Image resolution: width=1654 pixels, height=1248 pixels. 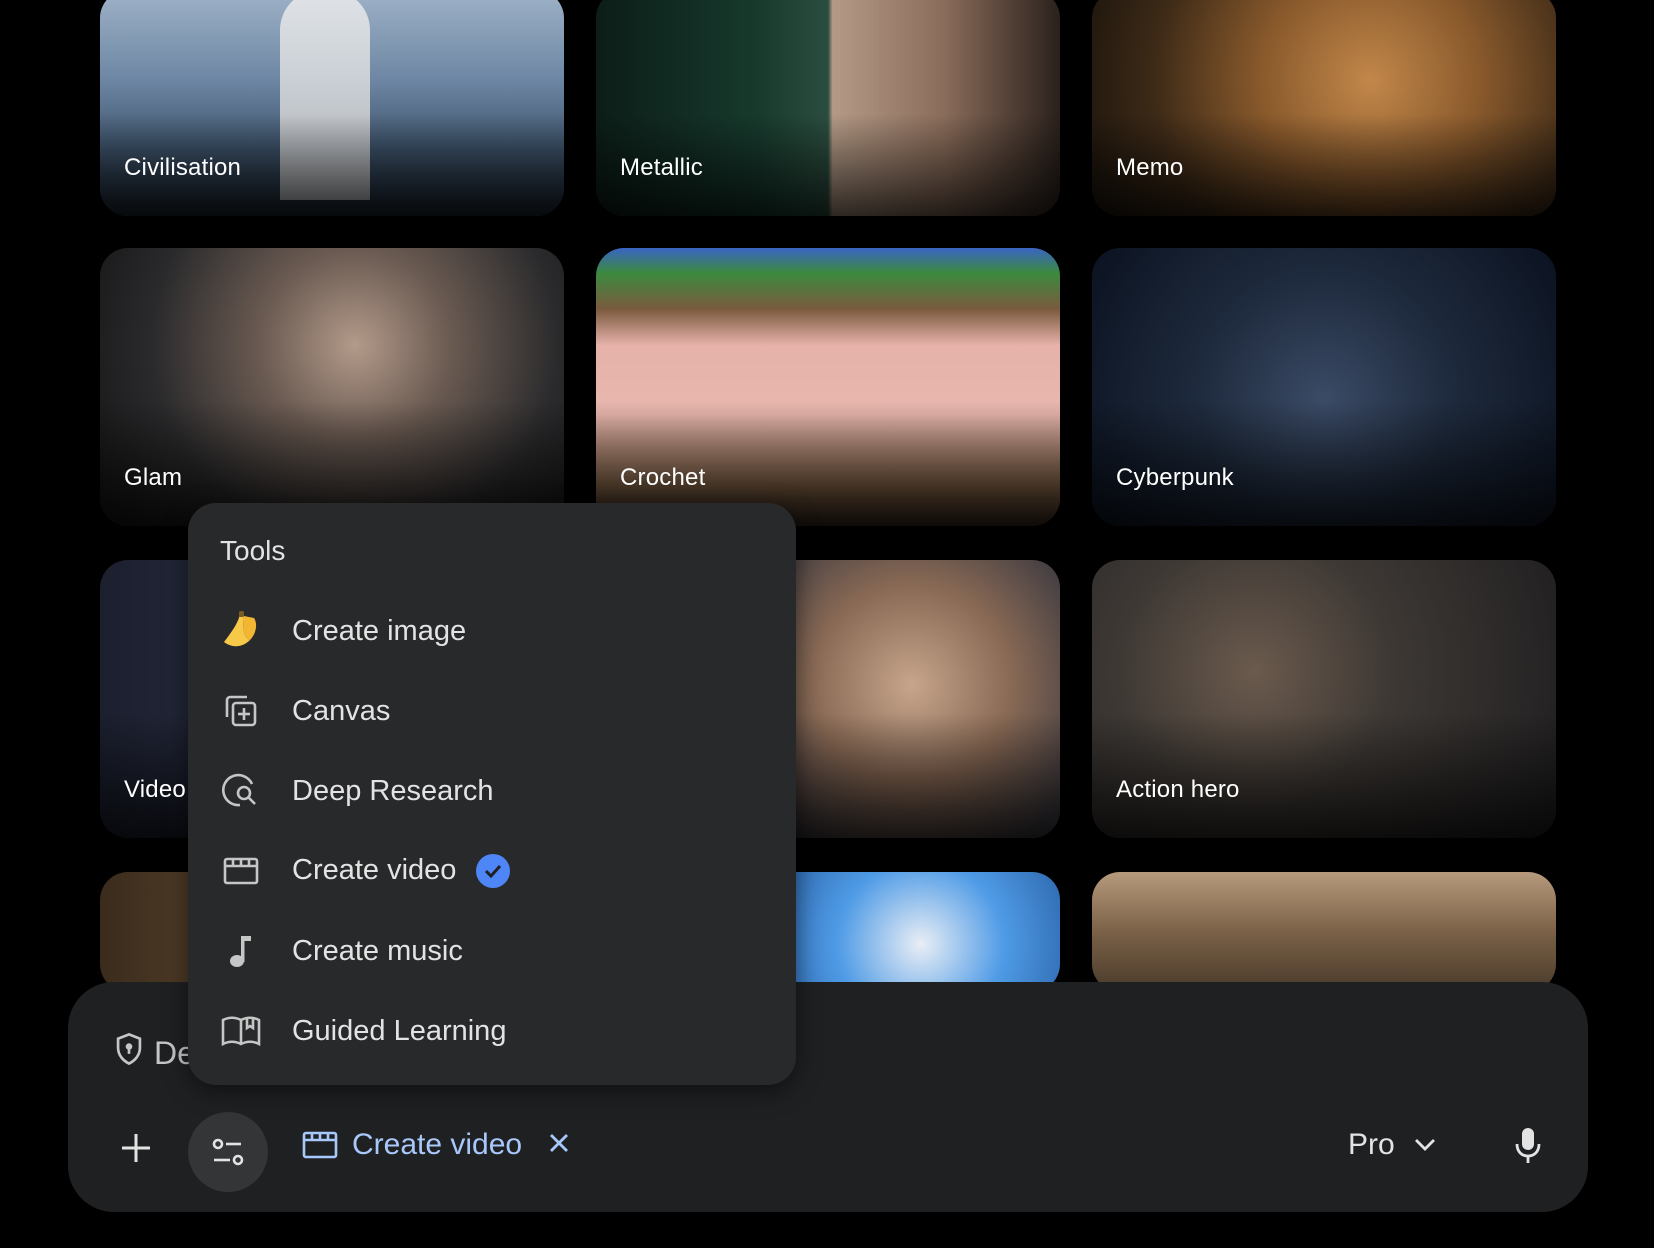 I want to click on remove-tool-button, so click(x=559, y=1145).